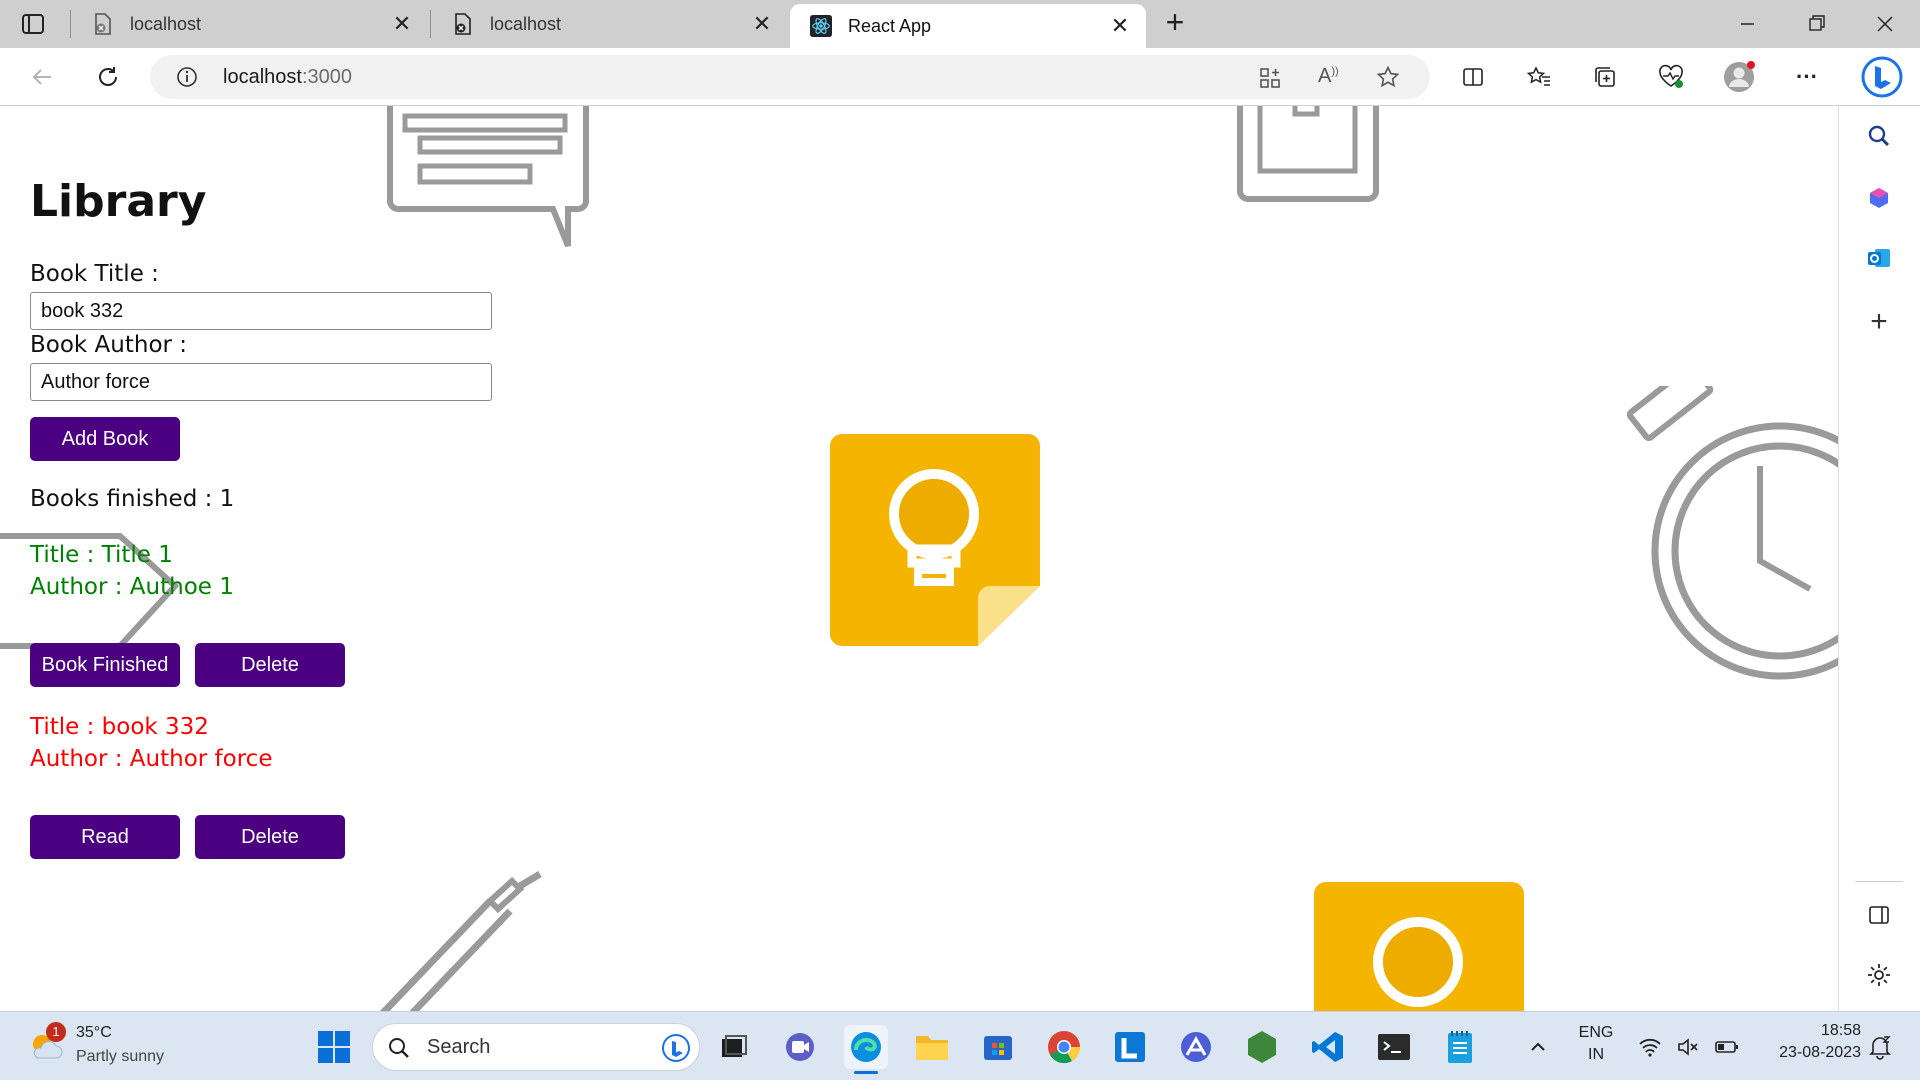 The height and width of the screenshot is (1080, 1920). I want to click on browser-toolbar: localhost:3000 A)) ···, so click(960, 77).